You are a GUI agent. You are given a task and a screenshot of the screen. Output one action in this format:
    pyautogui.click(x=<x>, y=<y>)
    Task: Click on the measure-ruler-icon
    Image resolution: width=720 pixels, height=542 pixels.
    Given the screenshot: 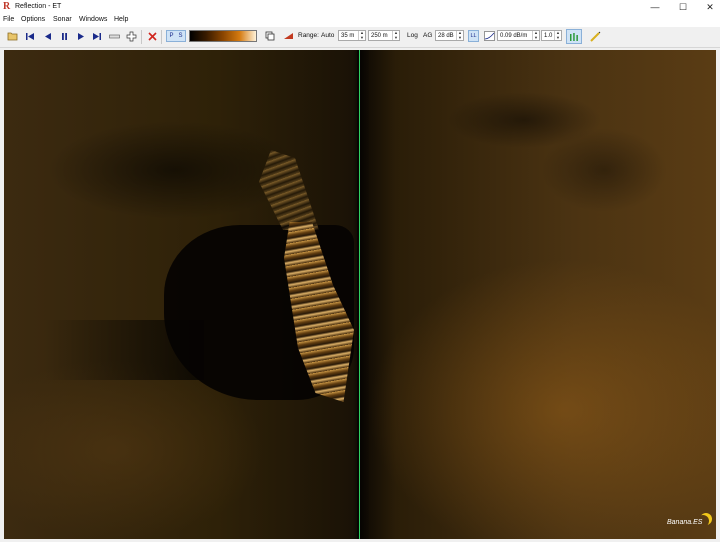 What is the action you would take?
    pyautogui.click(x=114, y=36)
    